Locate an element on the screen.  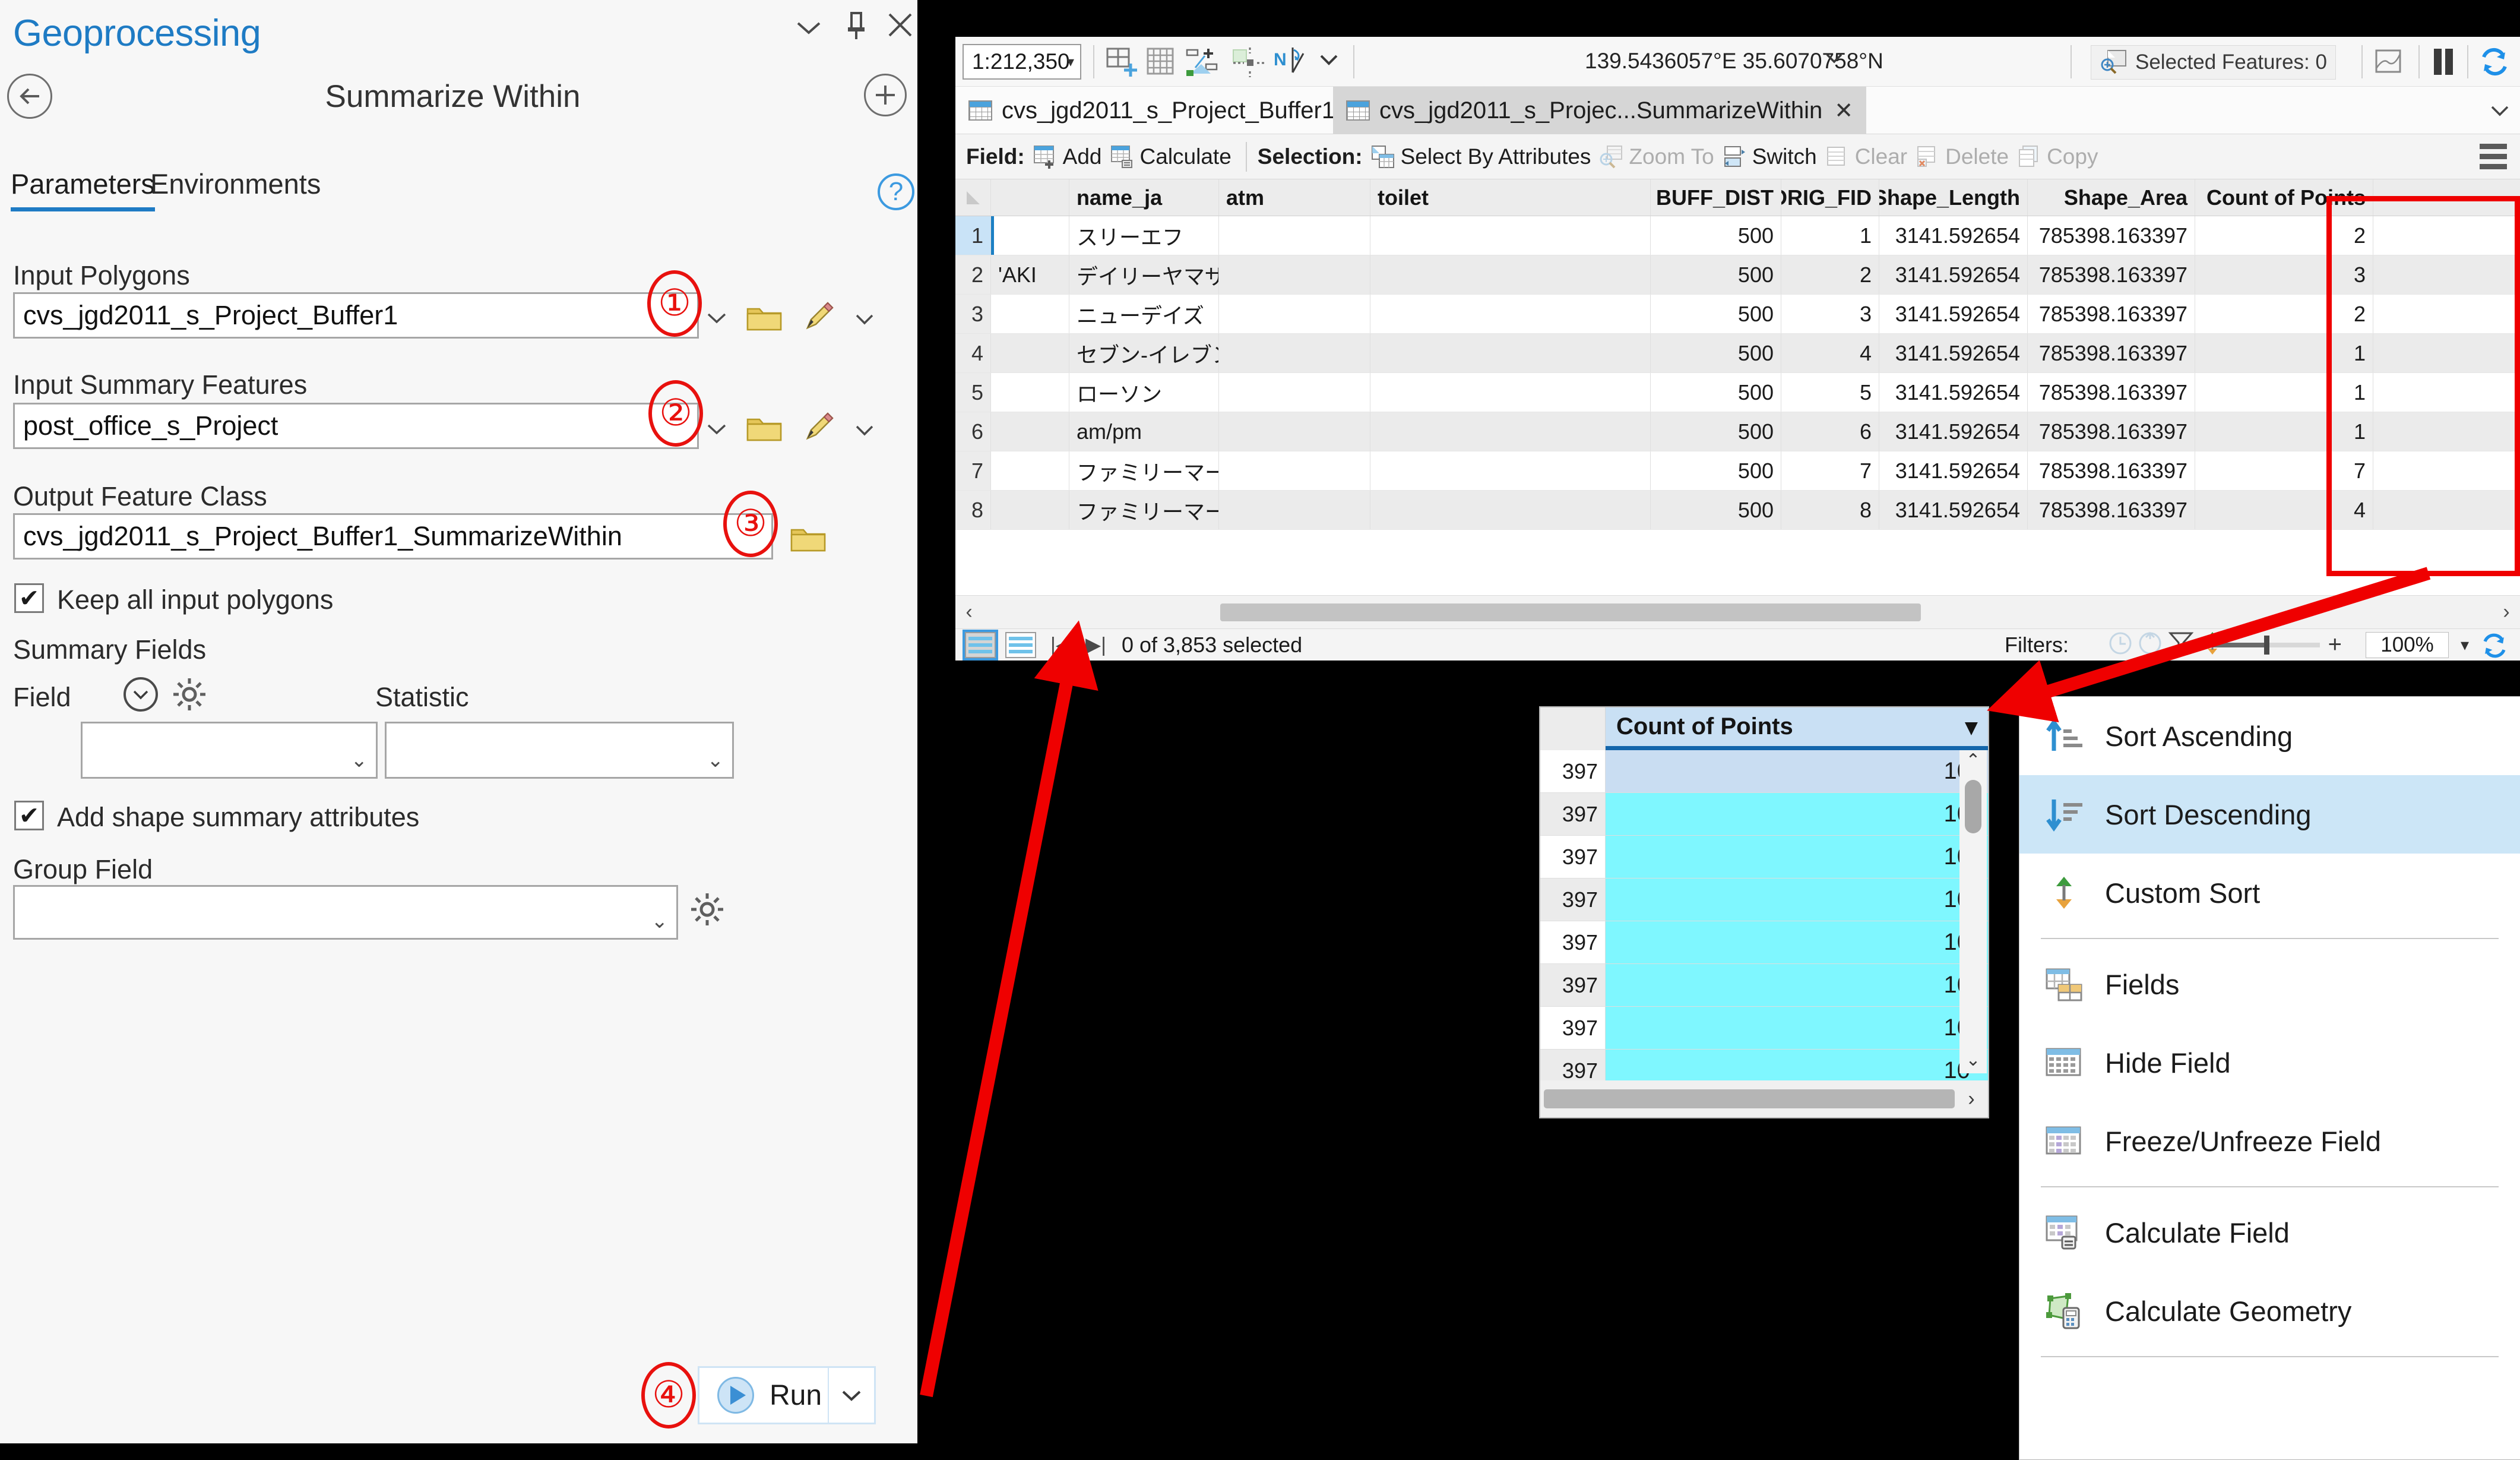
zoom-thumb is located at coordinates (2266, 645).